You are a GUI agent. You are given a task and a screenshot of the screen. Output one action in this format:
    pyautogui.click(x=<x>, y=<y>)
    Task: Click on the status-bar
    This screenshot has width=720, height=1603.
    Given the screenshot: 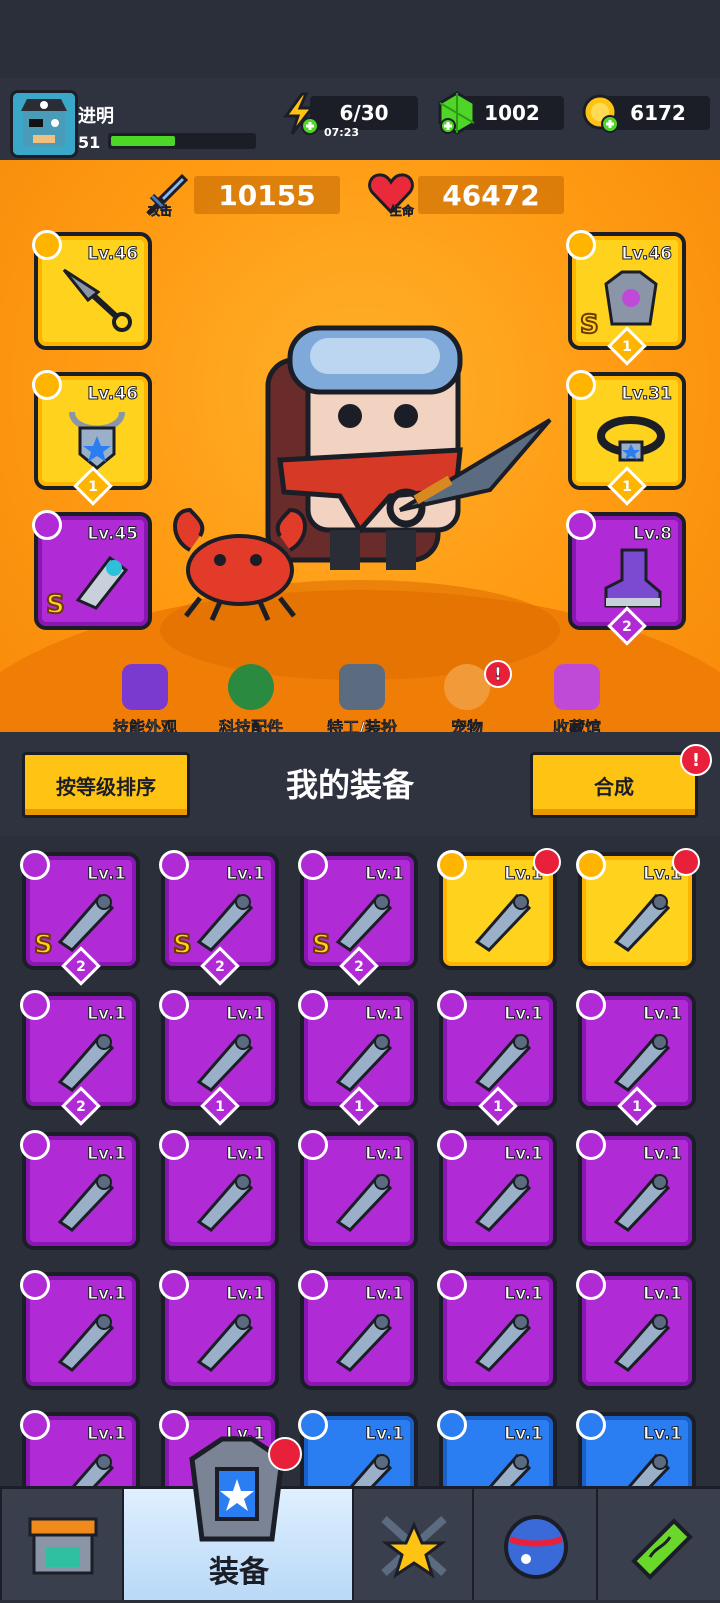 What is the action you would take?
    pyautogui.click(x=360, y=39)
    